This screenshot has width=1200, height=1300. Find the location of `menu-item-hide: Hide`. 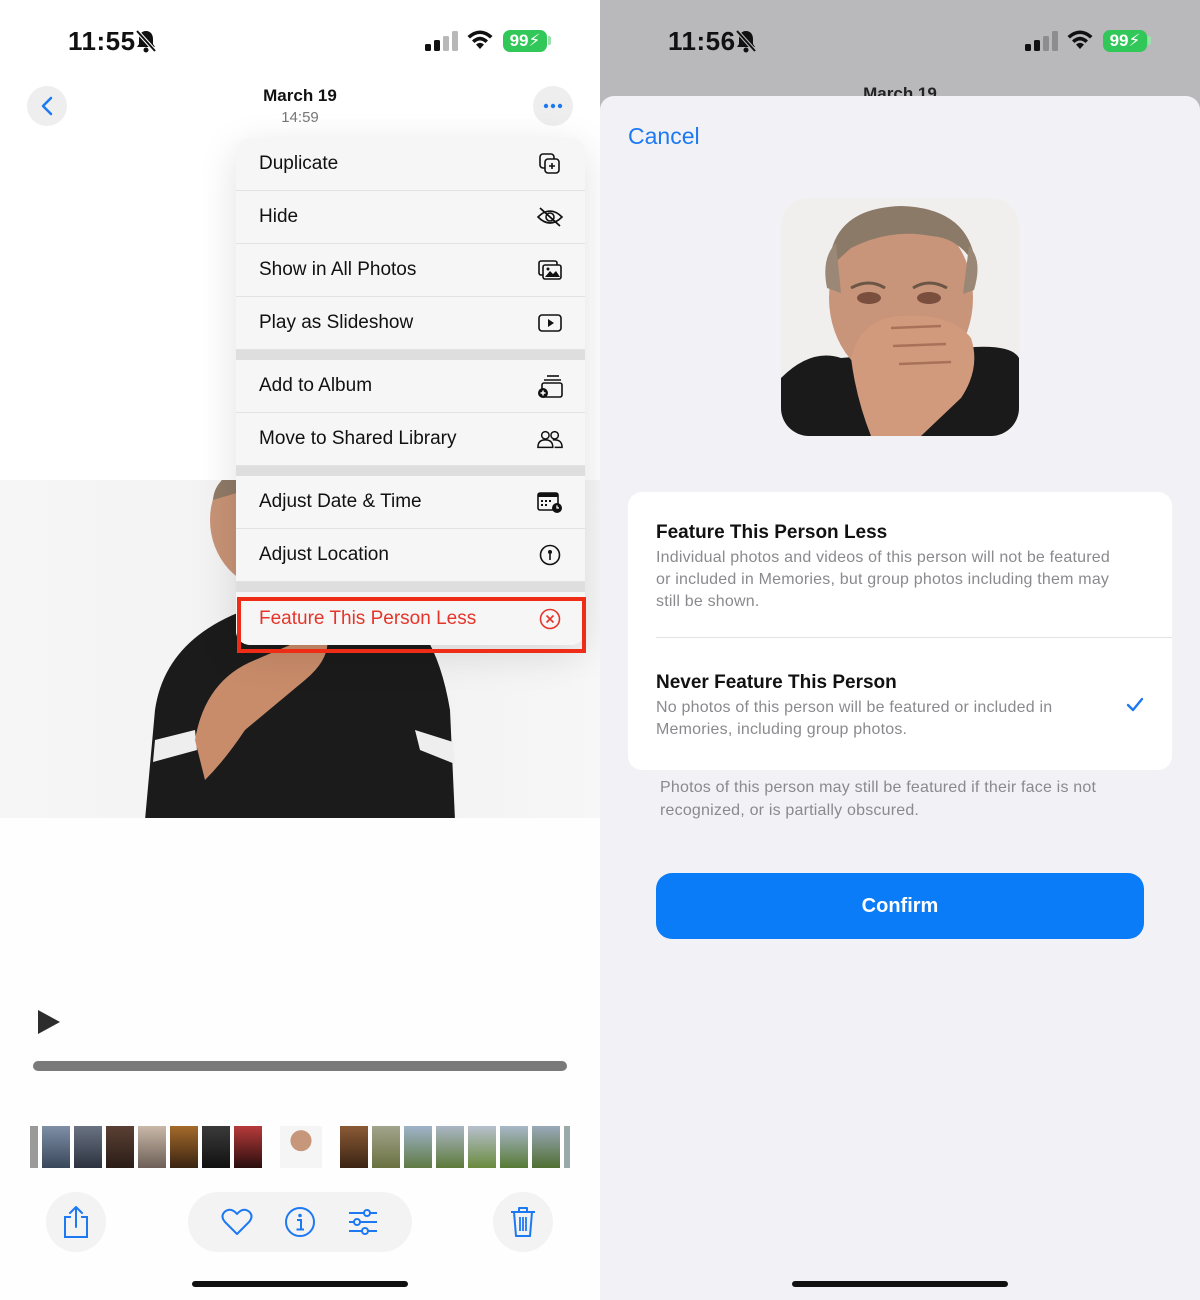

menu-item-hide: Hide is located at coordinates (410, 217).